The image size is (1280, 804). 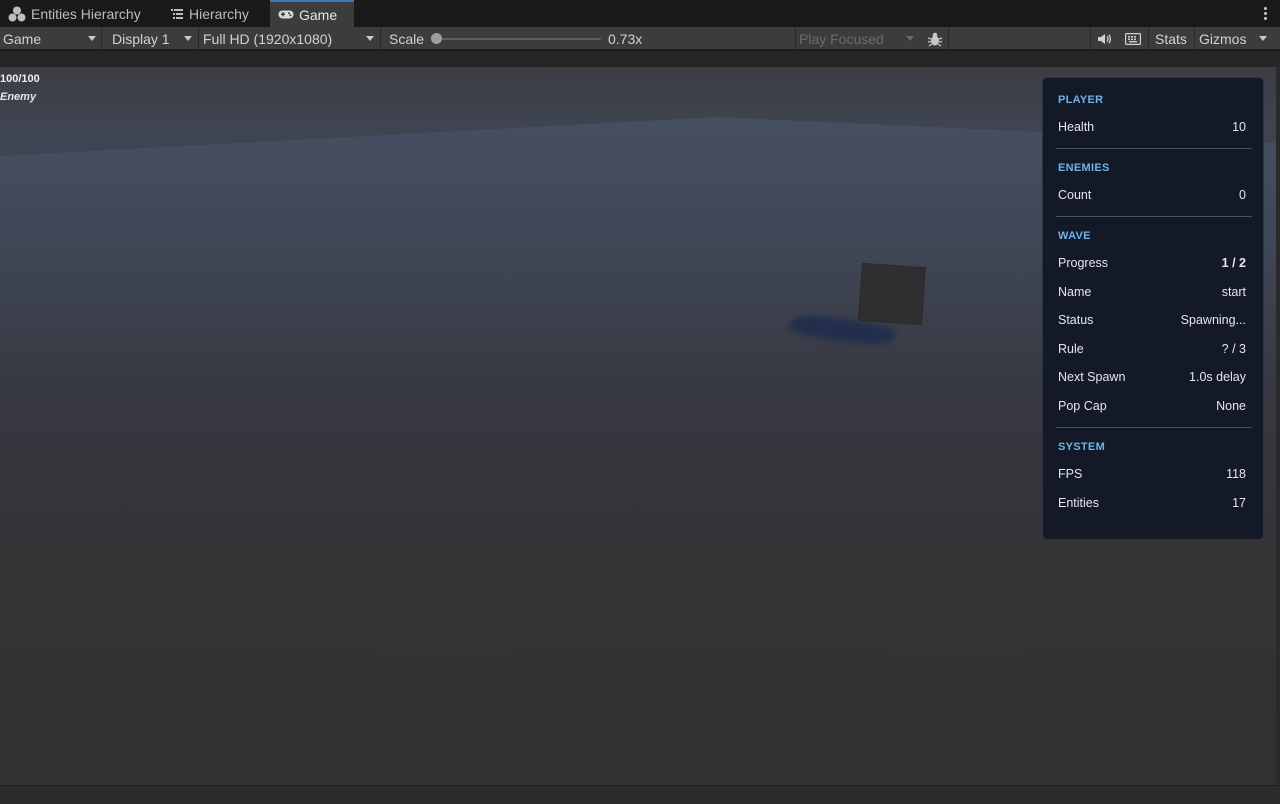 What do you see at coordinates (1076, 320) in the screenshot?
I see `row-label: Status` at bounding box center [1076, 320].